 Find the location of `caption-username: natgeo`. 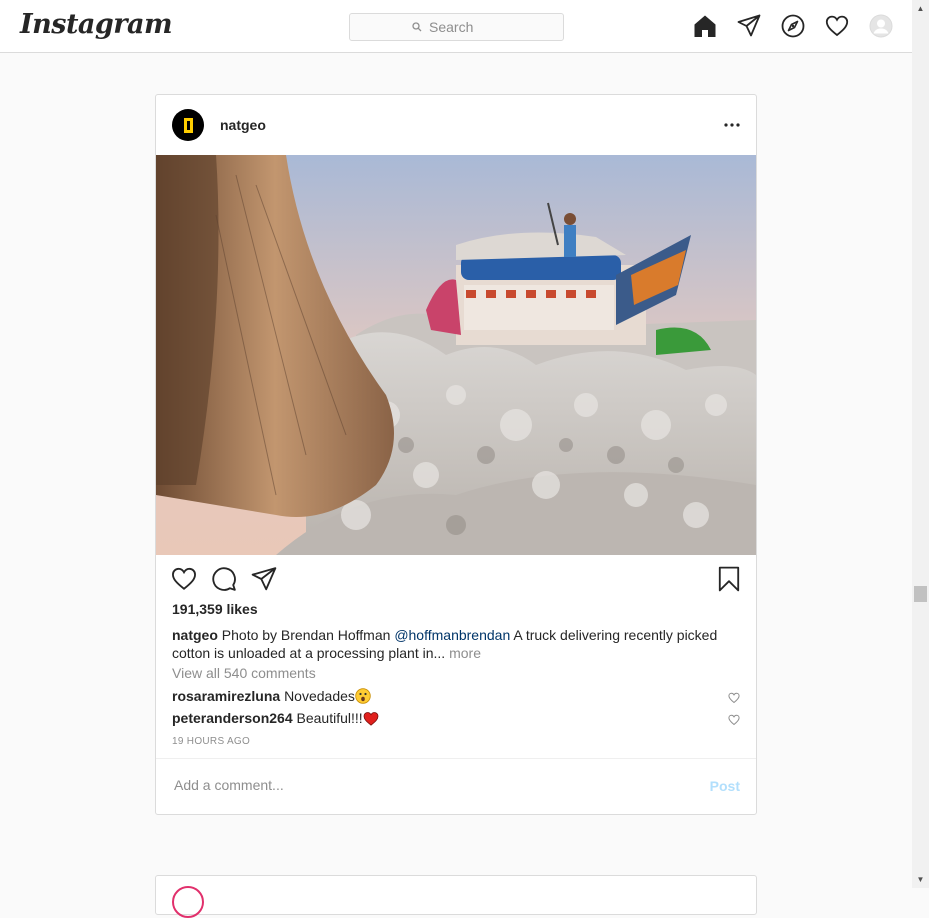

caption-username: natgeo is located at coordinates (195, 635).